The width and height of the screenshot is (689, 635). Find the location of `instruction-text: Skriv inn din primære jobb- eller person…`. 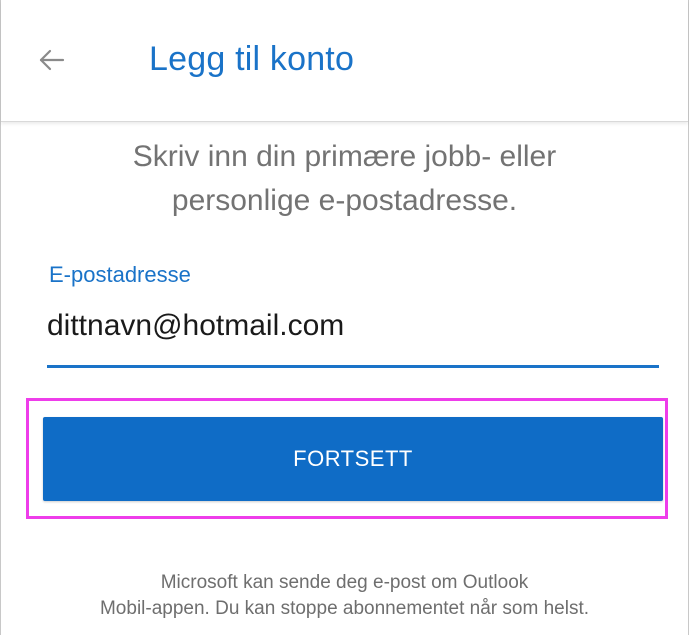

instruction-text: Skriv inn din primære jobb- eller person… is located at coordinates (344, 179).